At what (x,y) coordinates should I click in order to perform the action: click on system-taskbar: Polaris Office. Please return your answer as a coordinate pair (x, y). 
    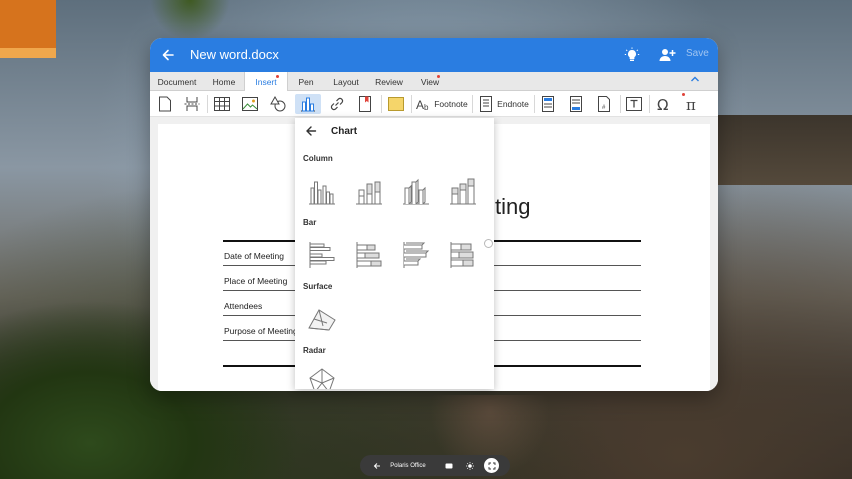
    Looking at the image, I should click on (435, 465).